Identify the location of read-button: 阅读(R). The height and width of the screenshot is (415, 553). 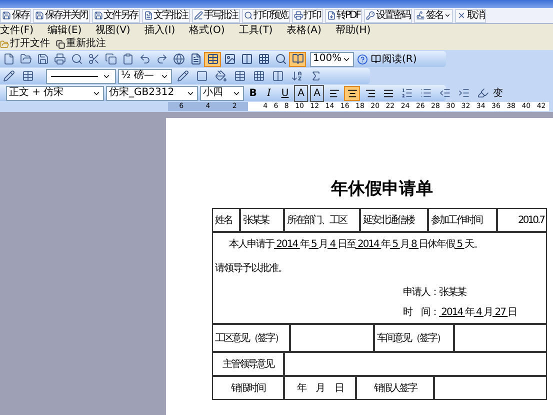
(394, 59).